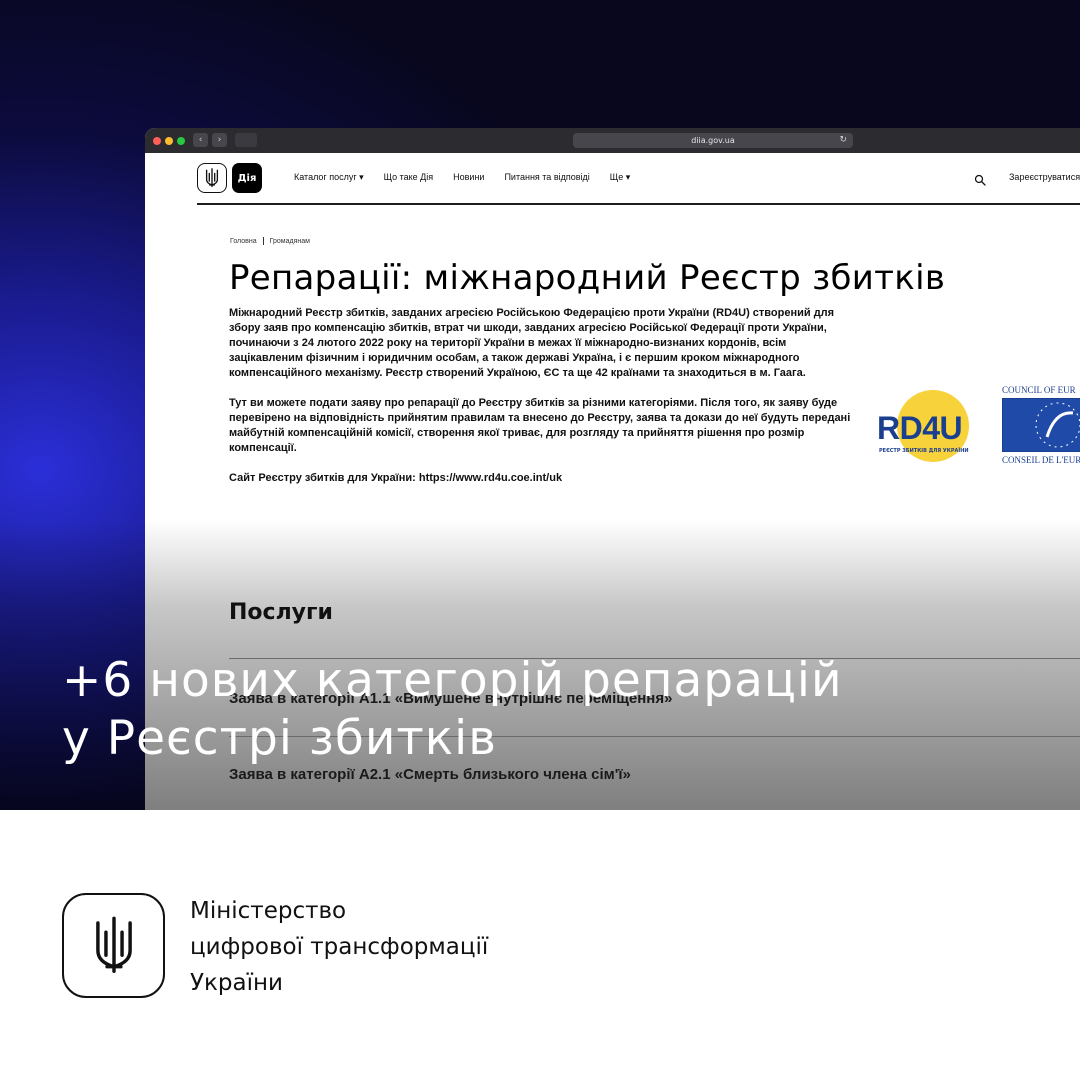 Image resolution: width=1080 pixels, height=1080 pixels. I want to click on menu-item-news: Новини, so click(468, 177).